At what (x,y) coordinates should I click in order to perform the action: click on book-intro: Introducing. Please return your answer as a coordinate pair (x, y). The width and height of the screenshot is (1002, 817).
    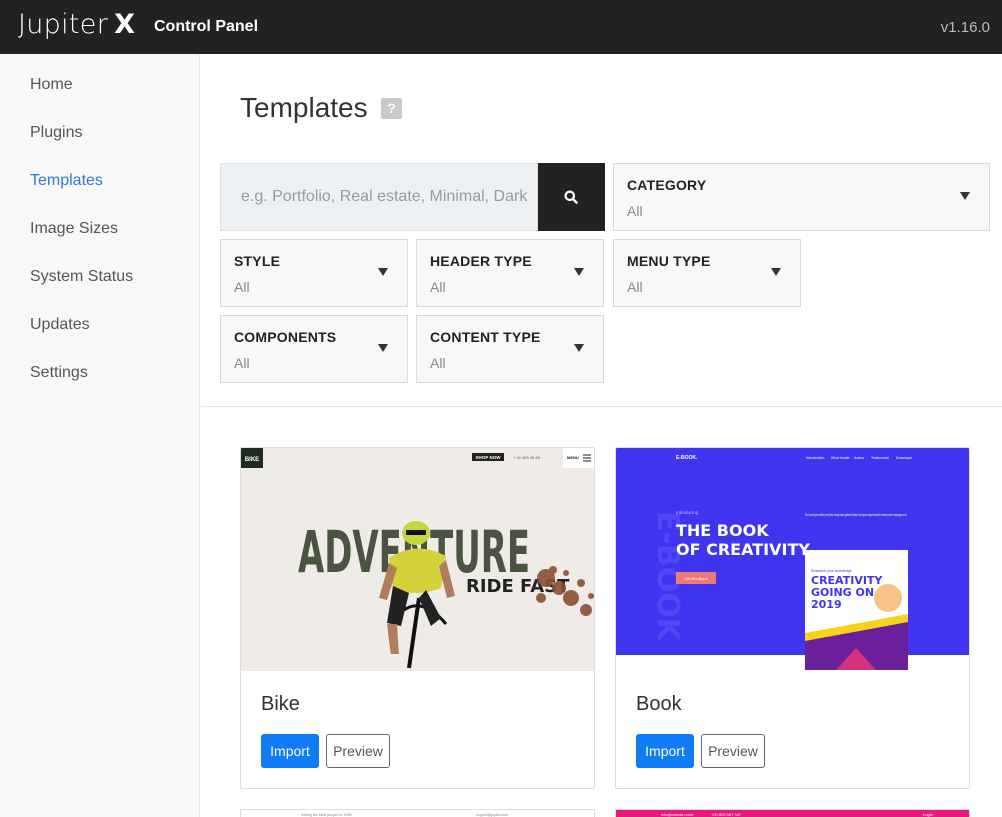
    Looking at the image, I should click on (687, 512).